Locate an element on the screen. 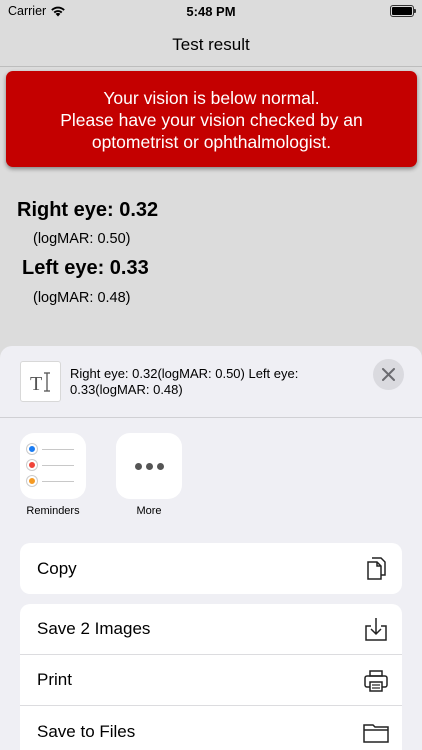  close-button is located at coordinates (388, 374).